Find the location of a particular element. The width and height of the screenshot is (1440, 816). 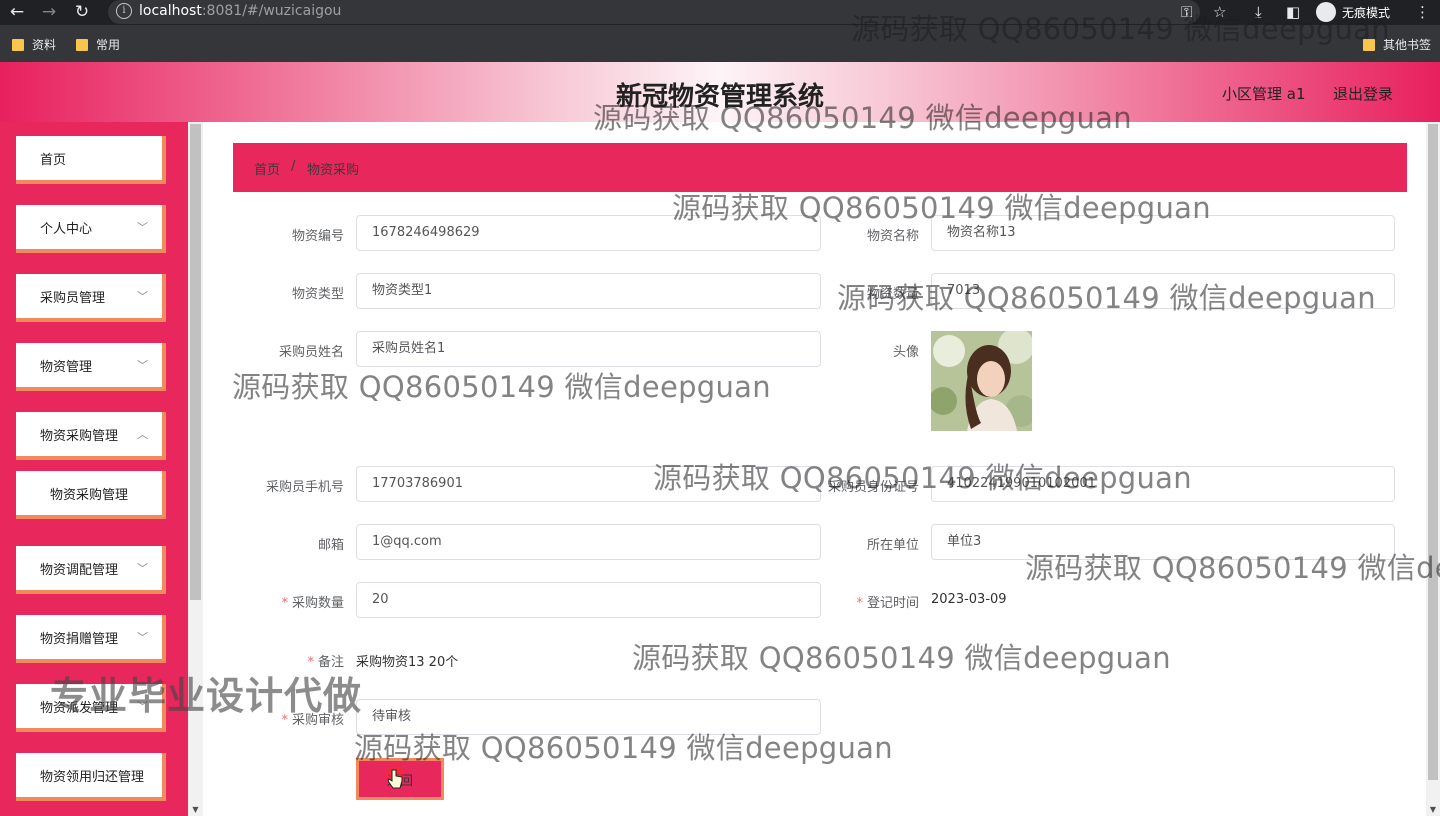

field-label: 物资编号 is located at coordinates (317, 236).